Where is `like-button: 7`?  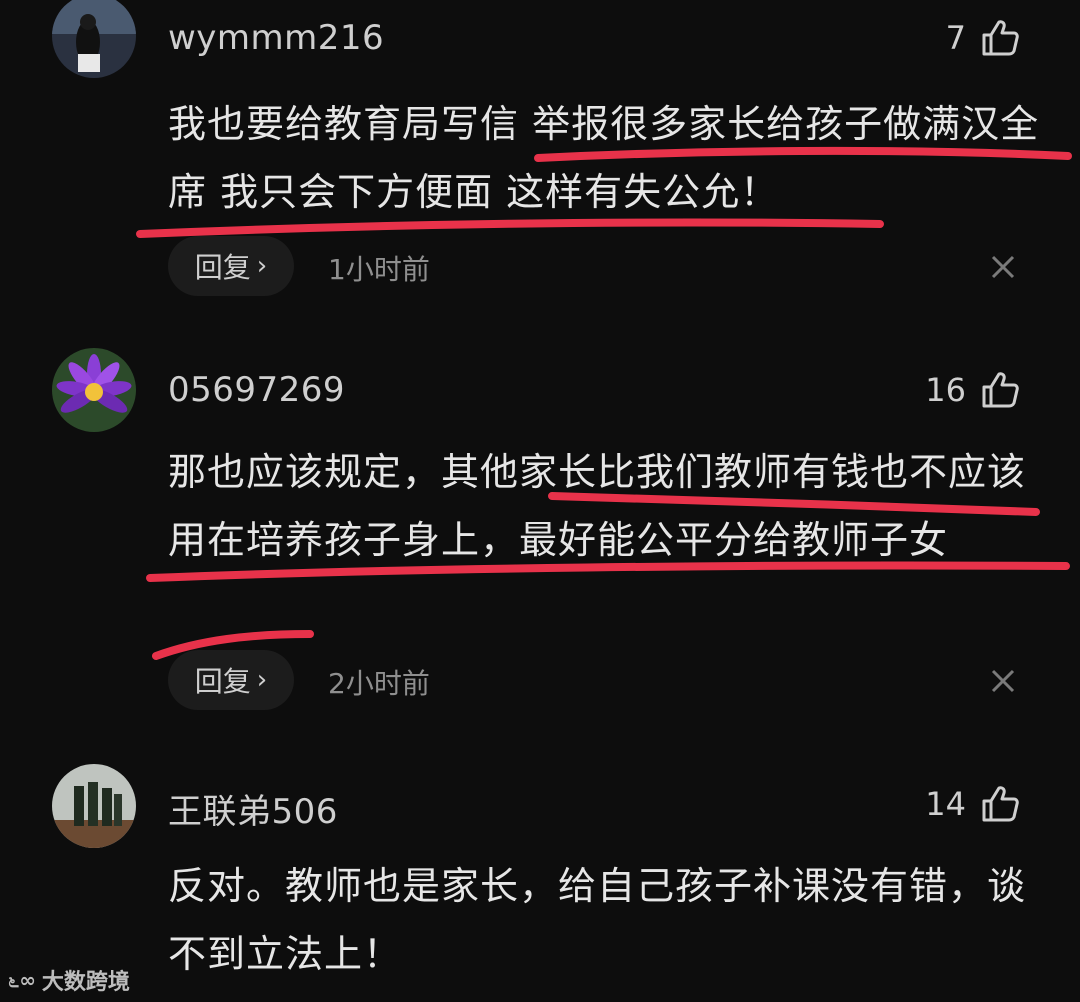 like-button: 7 is located at coordinates (983, 38).